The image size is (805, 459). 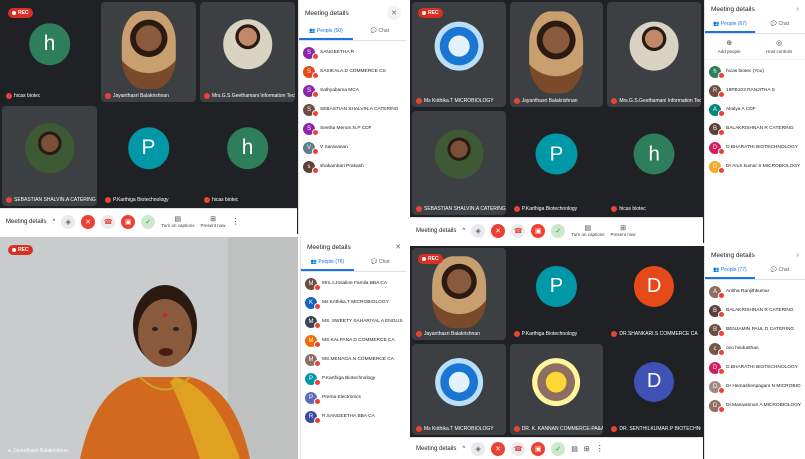 I want to click on present-icon: ⊞, so click(x=623, y=228).